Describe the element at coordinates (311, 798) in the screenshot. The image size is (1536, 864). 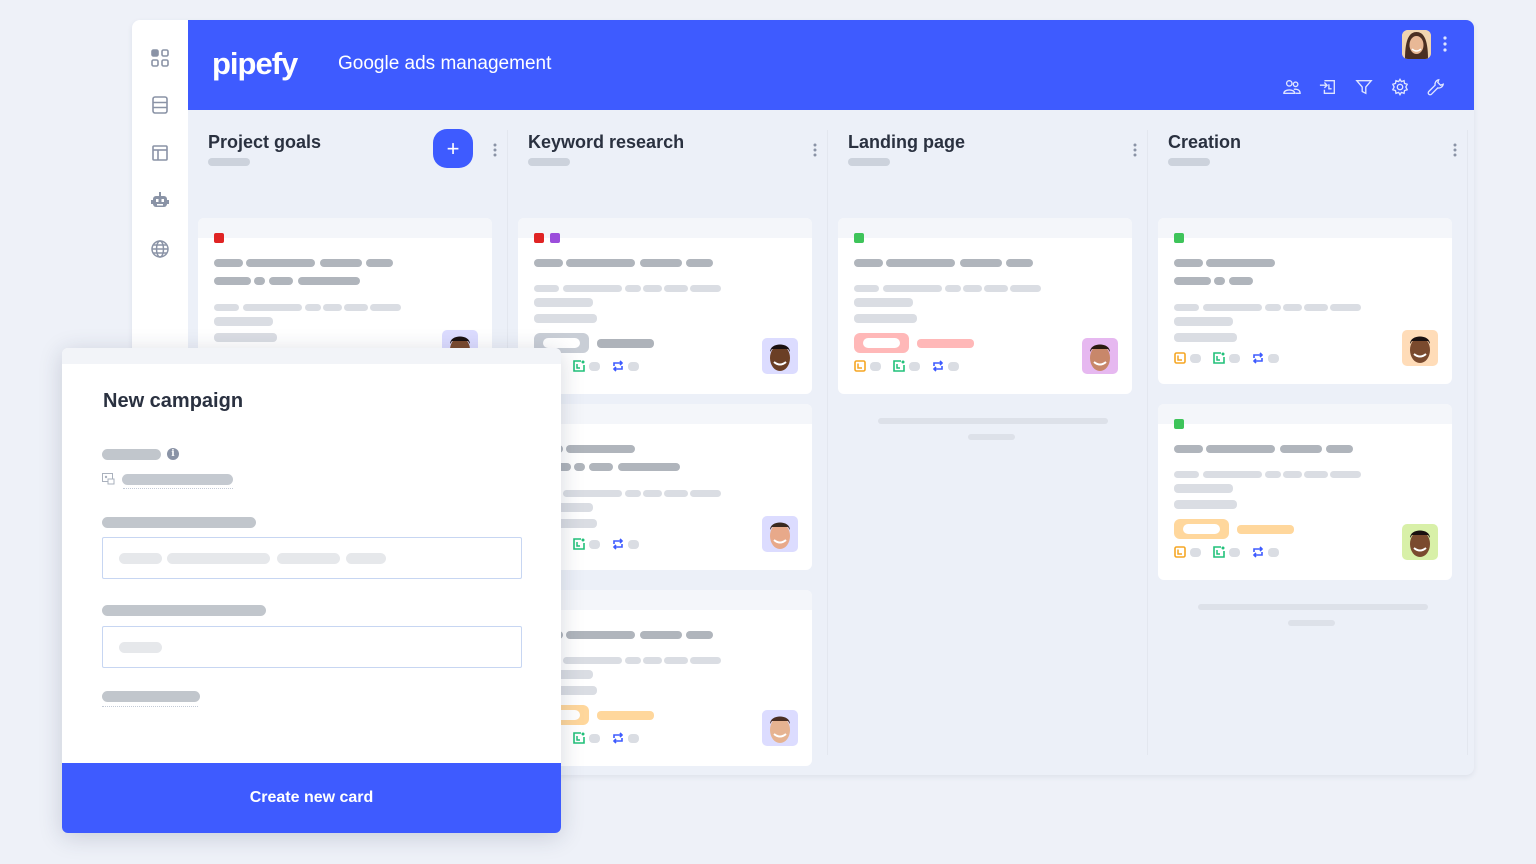
I see `create-new-card-button: Create new card` at that location.